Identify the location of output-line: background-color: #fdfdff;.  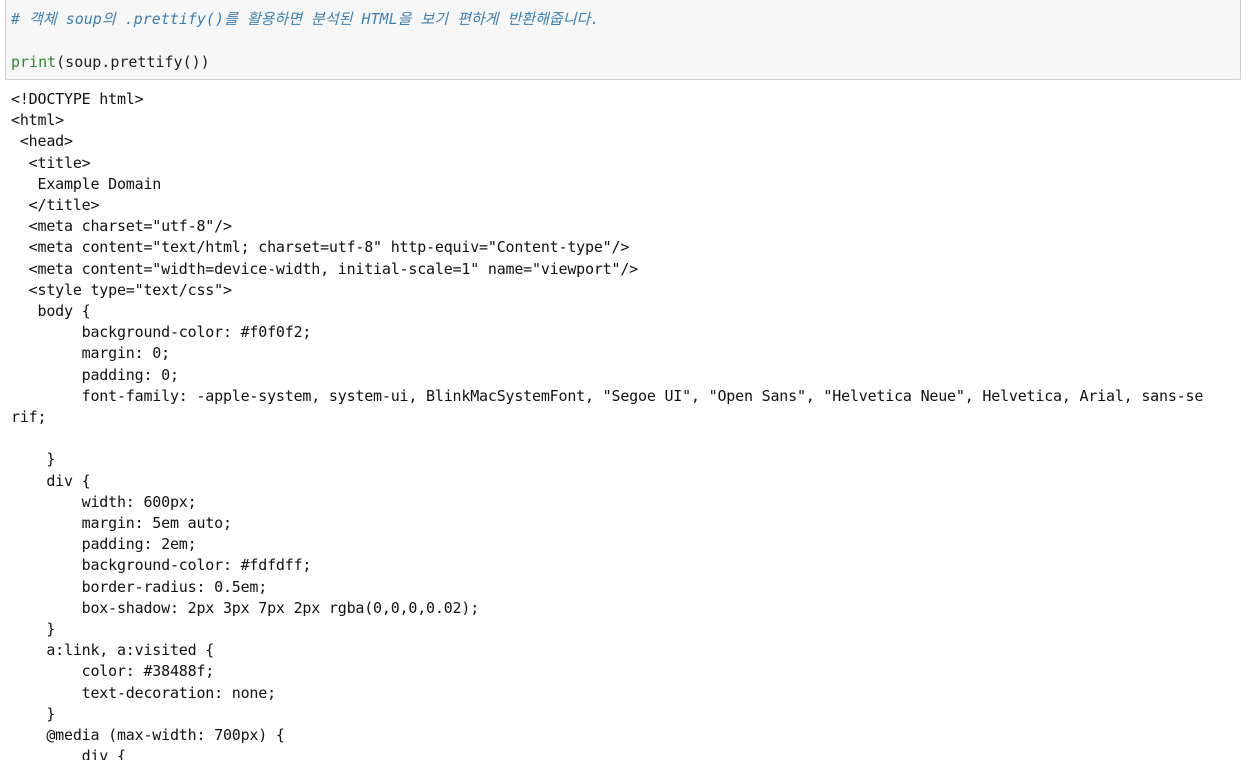
(161, 565).